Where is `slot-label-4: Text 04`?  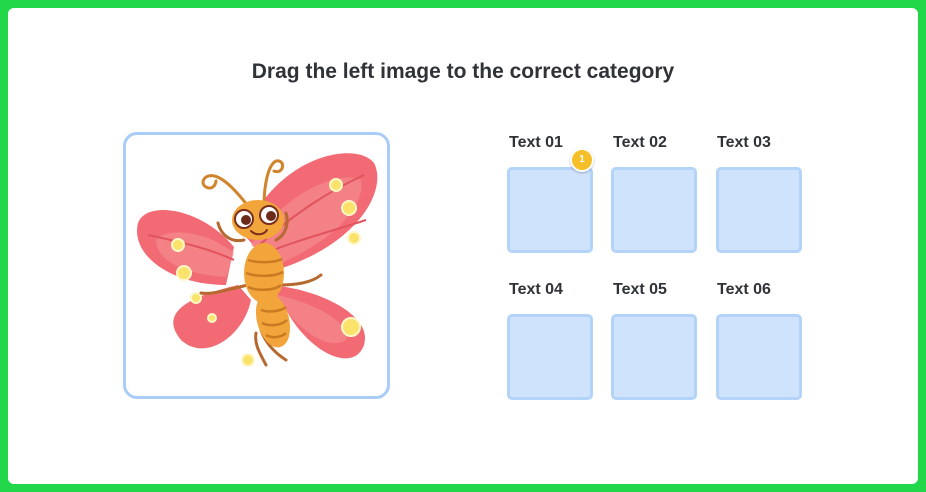 slot-label-4: Text 04 is located at coordinates (536, 289).